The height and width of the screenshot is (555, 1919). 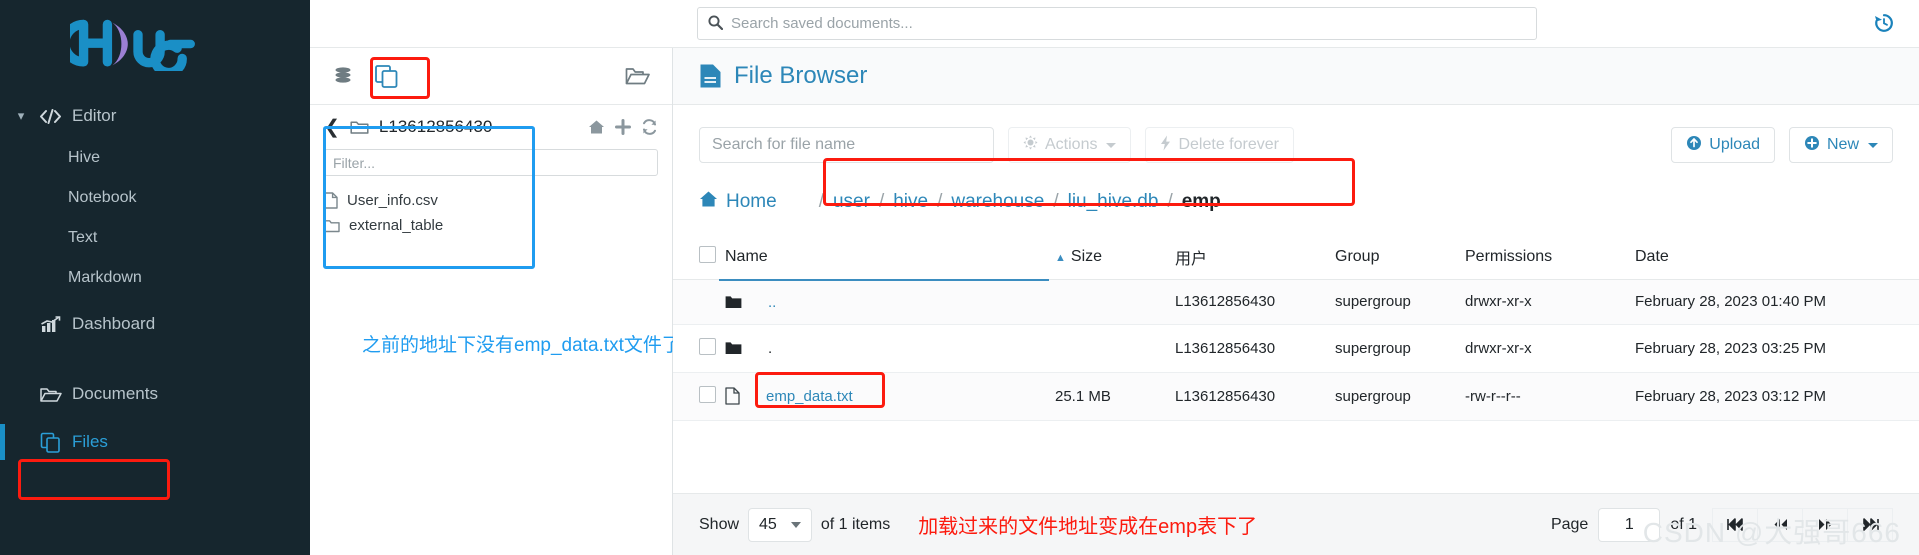 What do you see at coordinates (491, 162) in the screenshot?
I see `tree-filter-input` at bounding box center [491, 162].